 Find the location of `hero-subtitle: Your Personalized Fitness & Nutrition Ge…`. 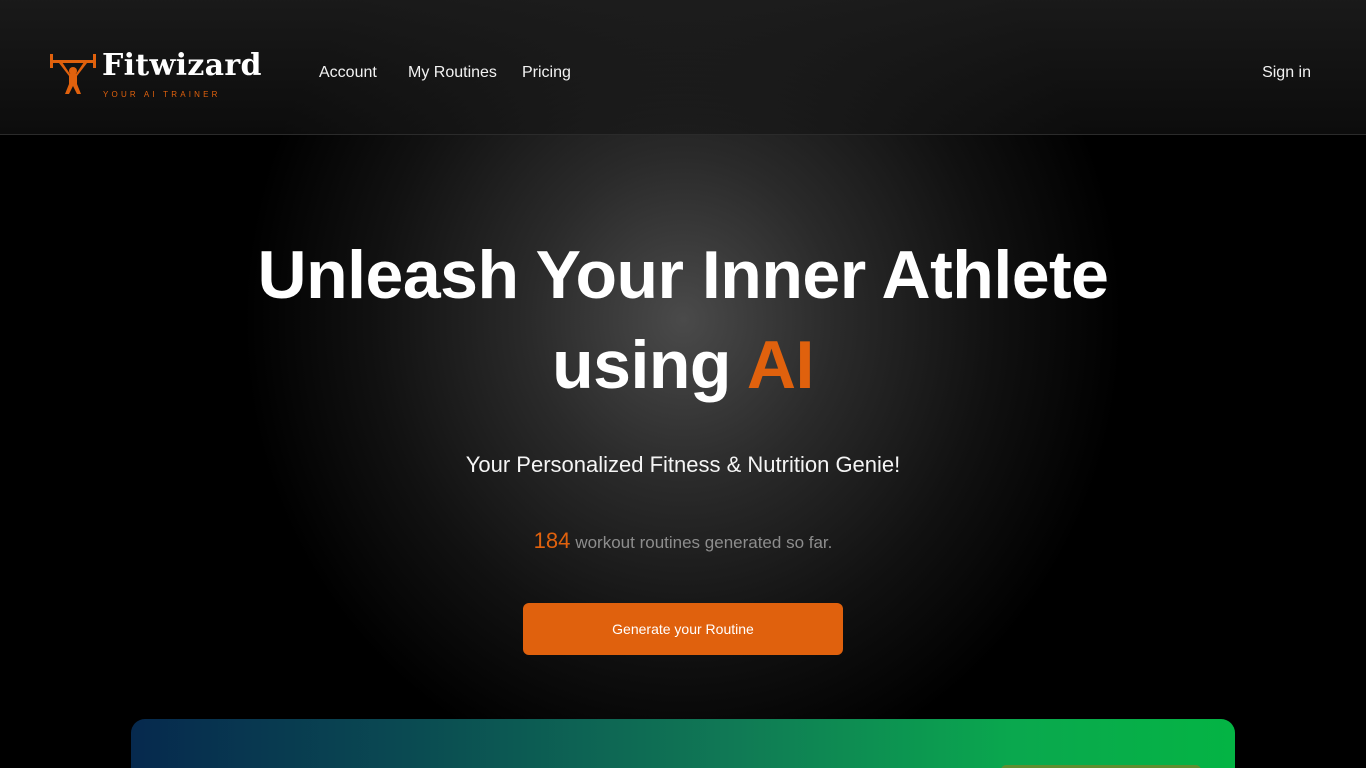

hero-subtitle: Your Personalized Fitness & Nutrition Ge… is located at coordinates (683, 464).